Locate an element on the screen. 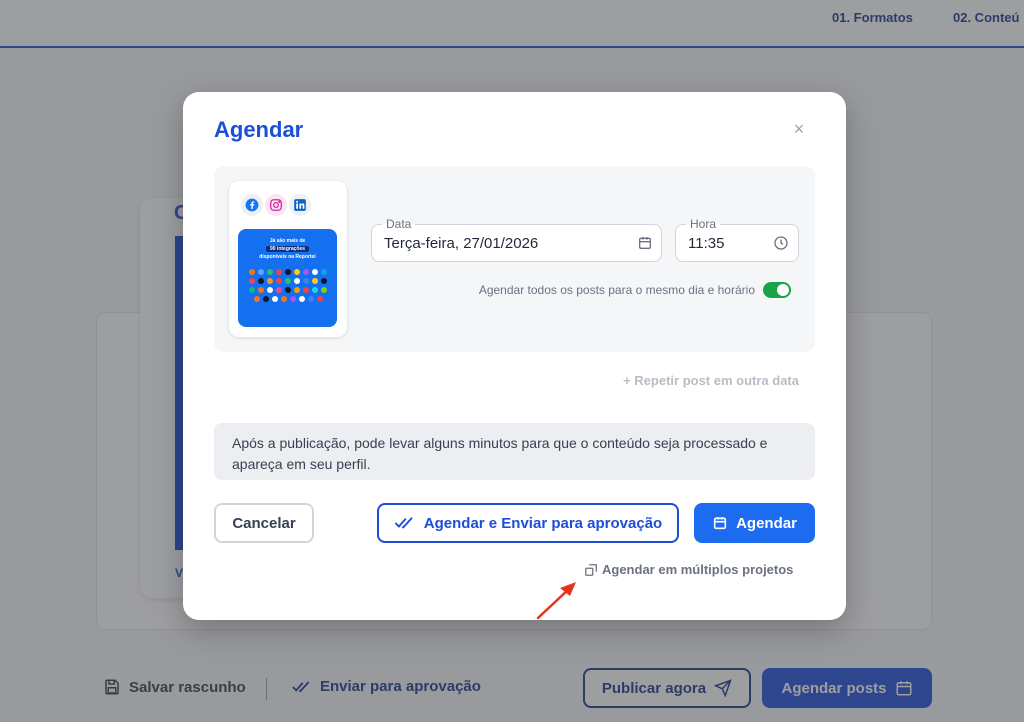 Image resolution: width=1024 pixels, height=722 pixels. time-label: Hora is located at coordinates (703, 224).